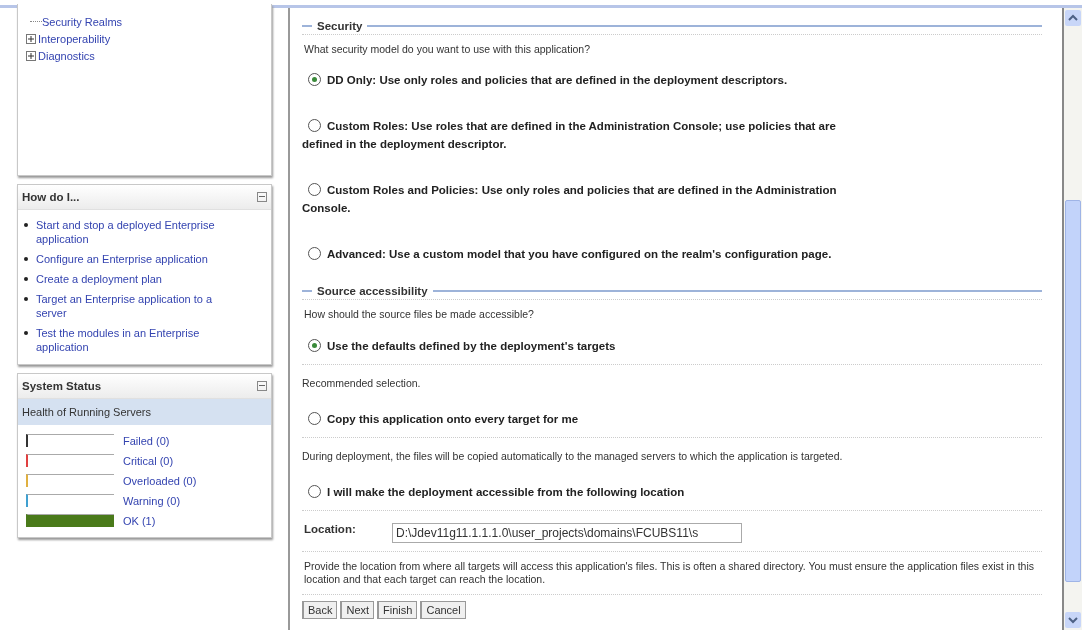  I want to click on section-title: Source accessibility, so click(372, 291).